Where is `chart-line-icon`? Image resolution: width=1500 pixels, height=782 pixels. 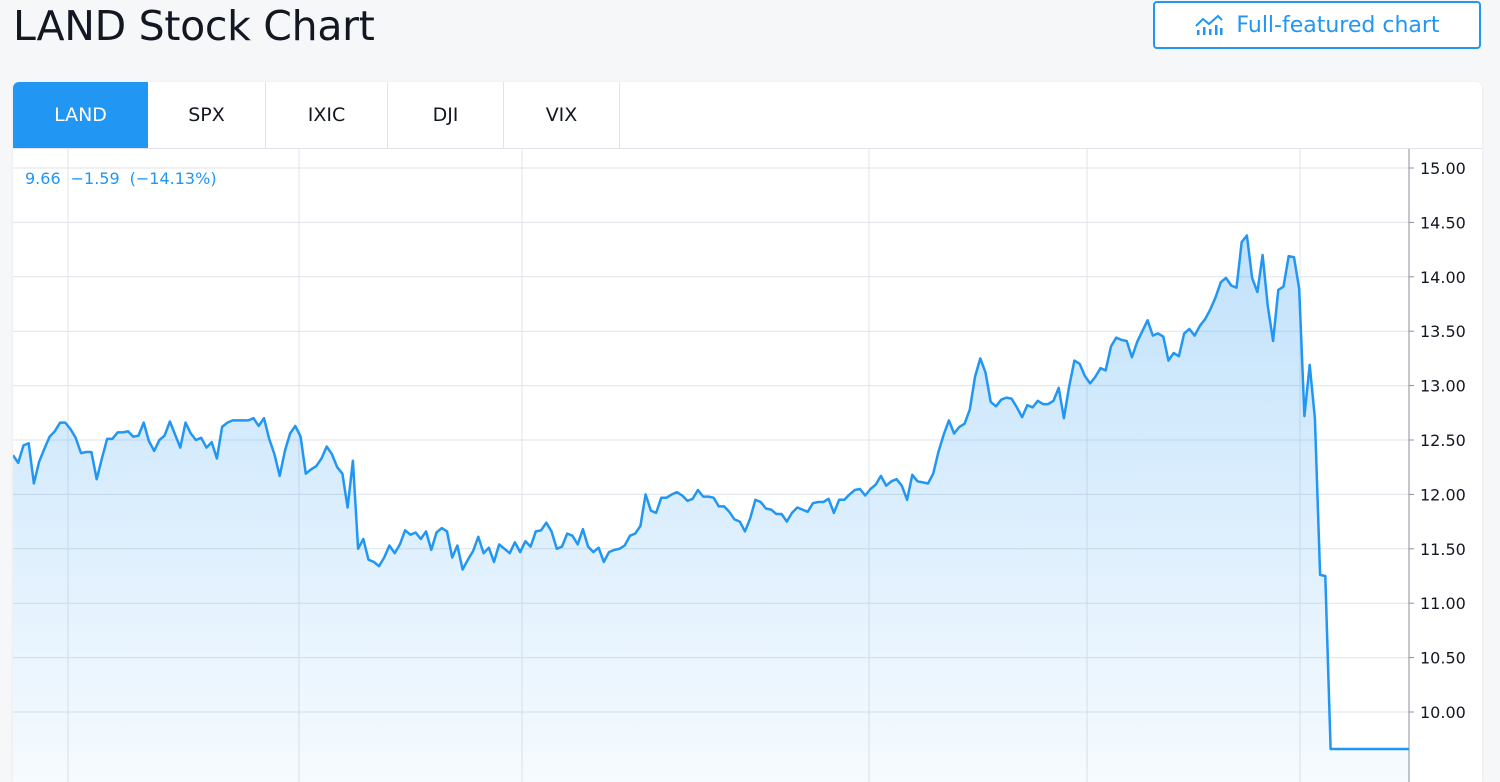
chart-line-icon is located at coordinates (1209, 25).